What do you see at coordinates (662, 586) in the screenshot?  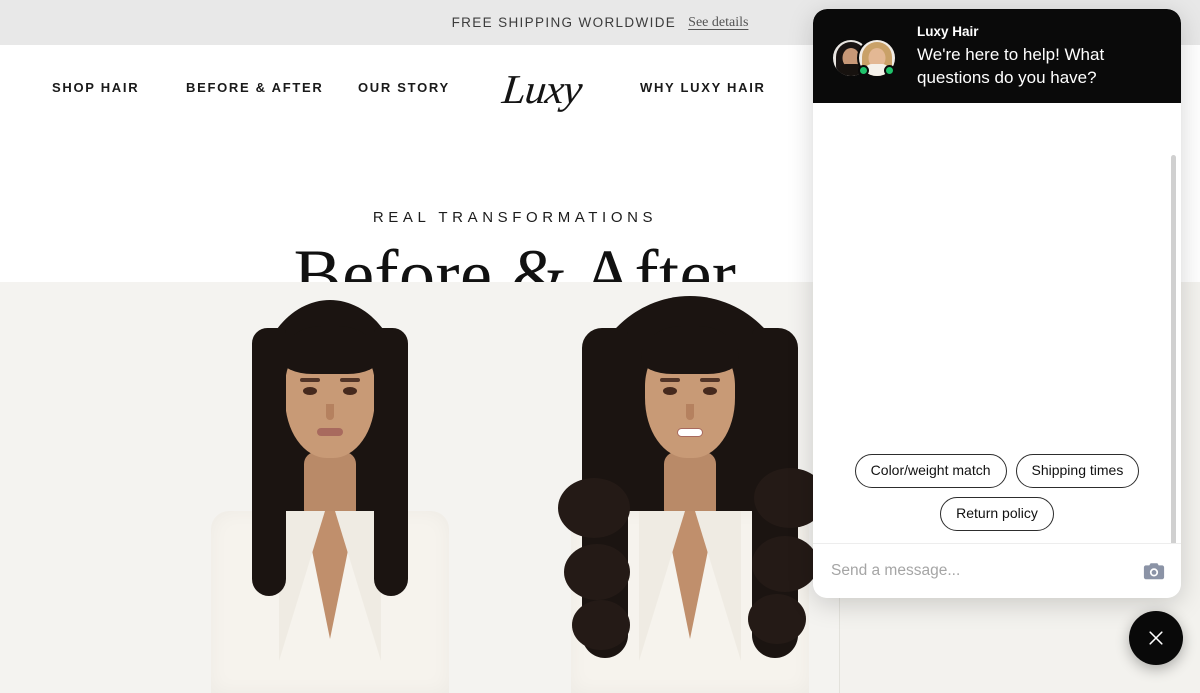 I see `lapel-left` at bounding box center [662, 586].